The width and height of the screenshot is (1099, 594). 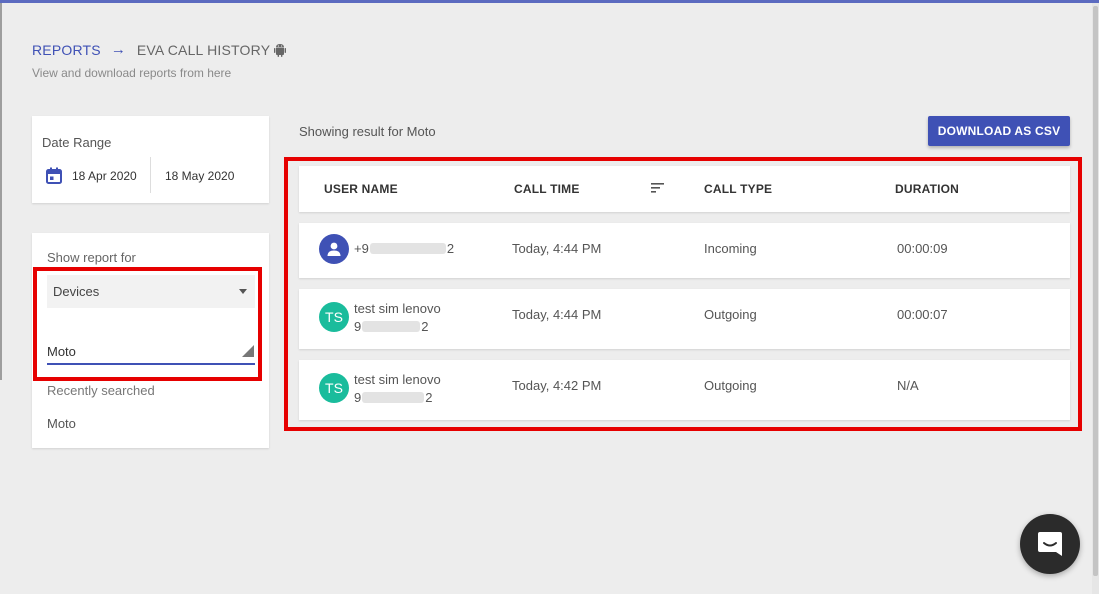 I want to click on breadcrumb-arrow-icon: →, so click(x=118, y=49).